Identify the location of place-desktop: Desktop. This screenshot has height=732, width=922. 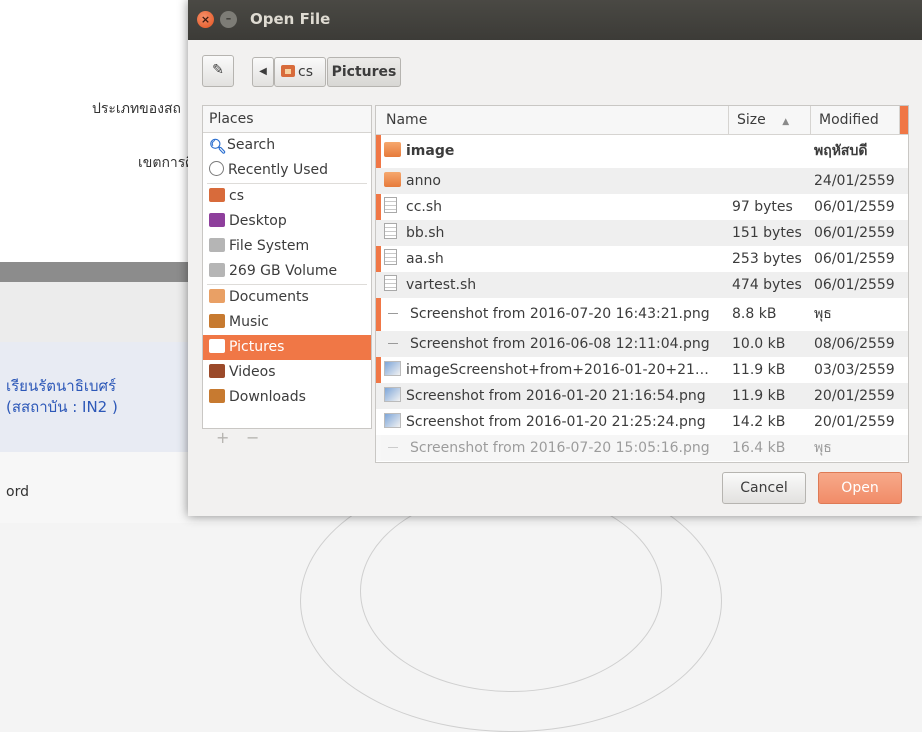
(287, 221).